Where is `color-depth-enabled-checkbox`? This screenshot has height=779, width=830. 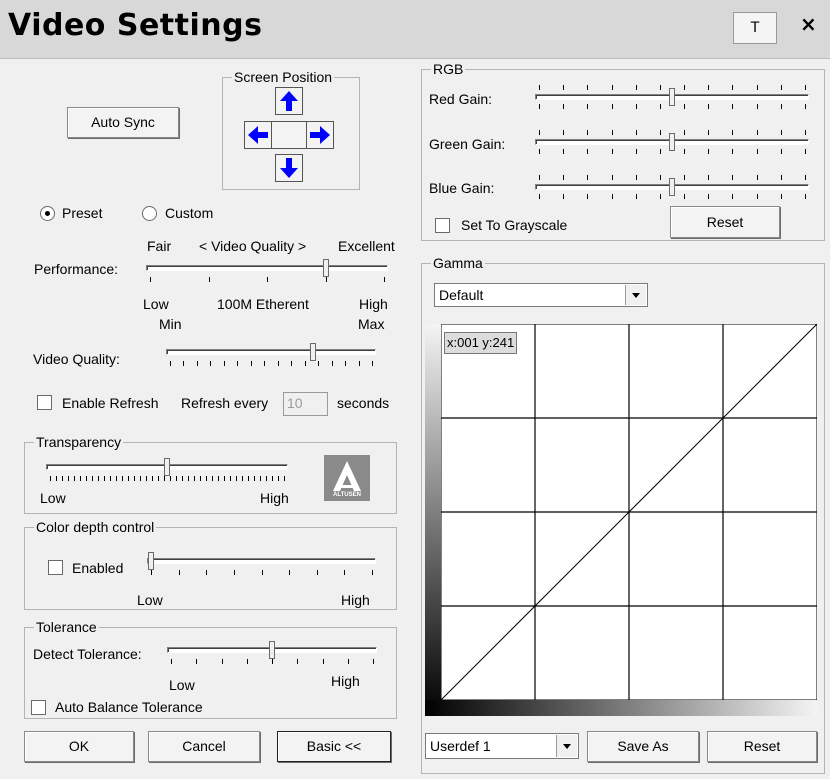 color-depth-enabled-checkbox is located at coordinates (55, 567).